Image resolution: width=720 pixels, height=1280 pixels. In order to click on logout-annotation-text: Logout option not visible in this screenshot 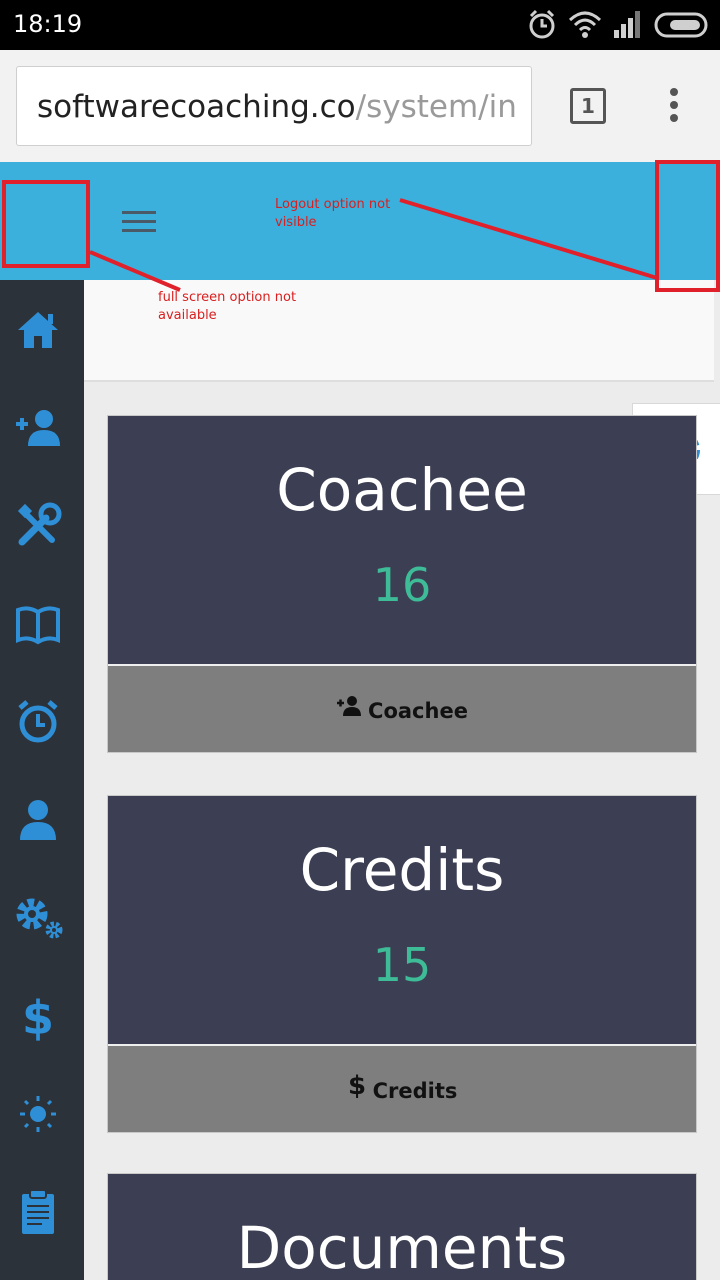, I will do `click(333, 213)`.